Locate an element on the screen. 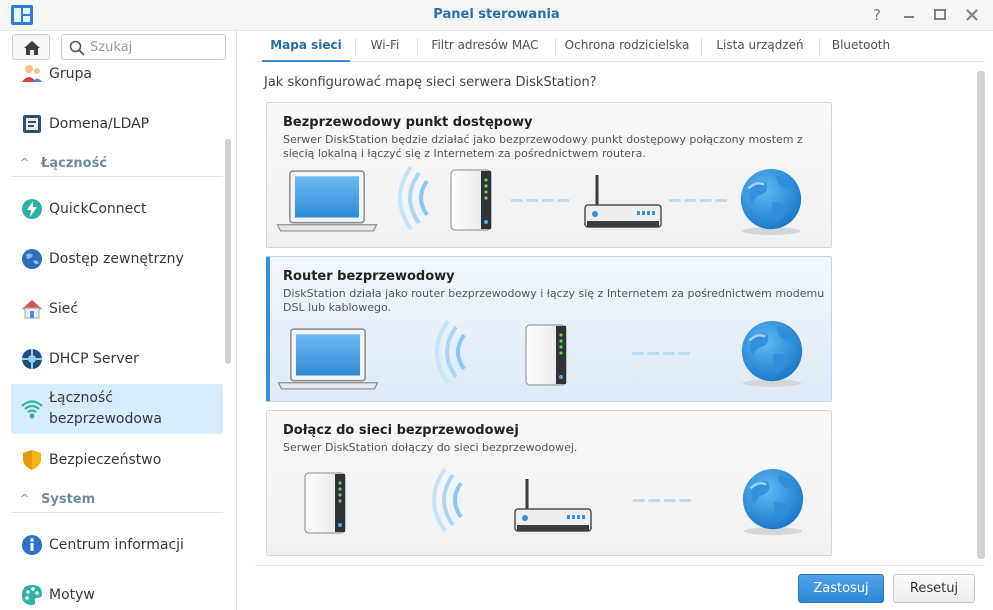  sidebar-item-info-center: Centrum informacji is located at coordinates (117, 545).